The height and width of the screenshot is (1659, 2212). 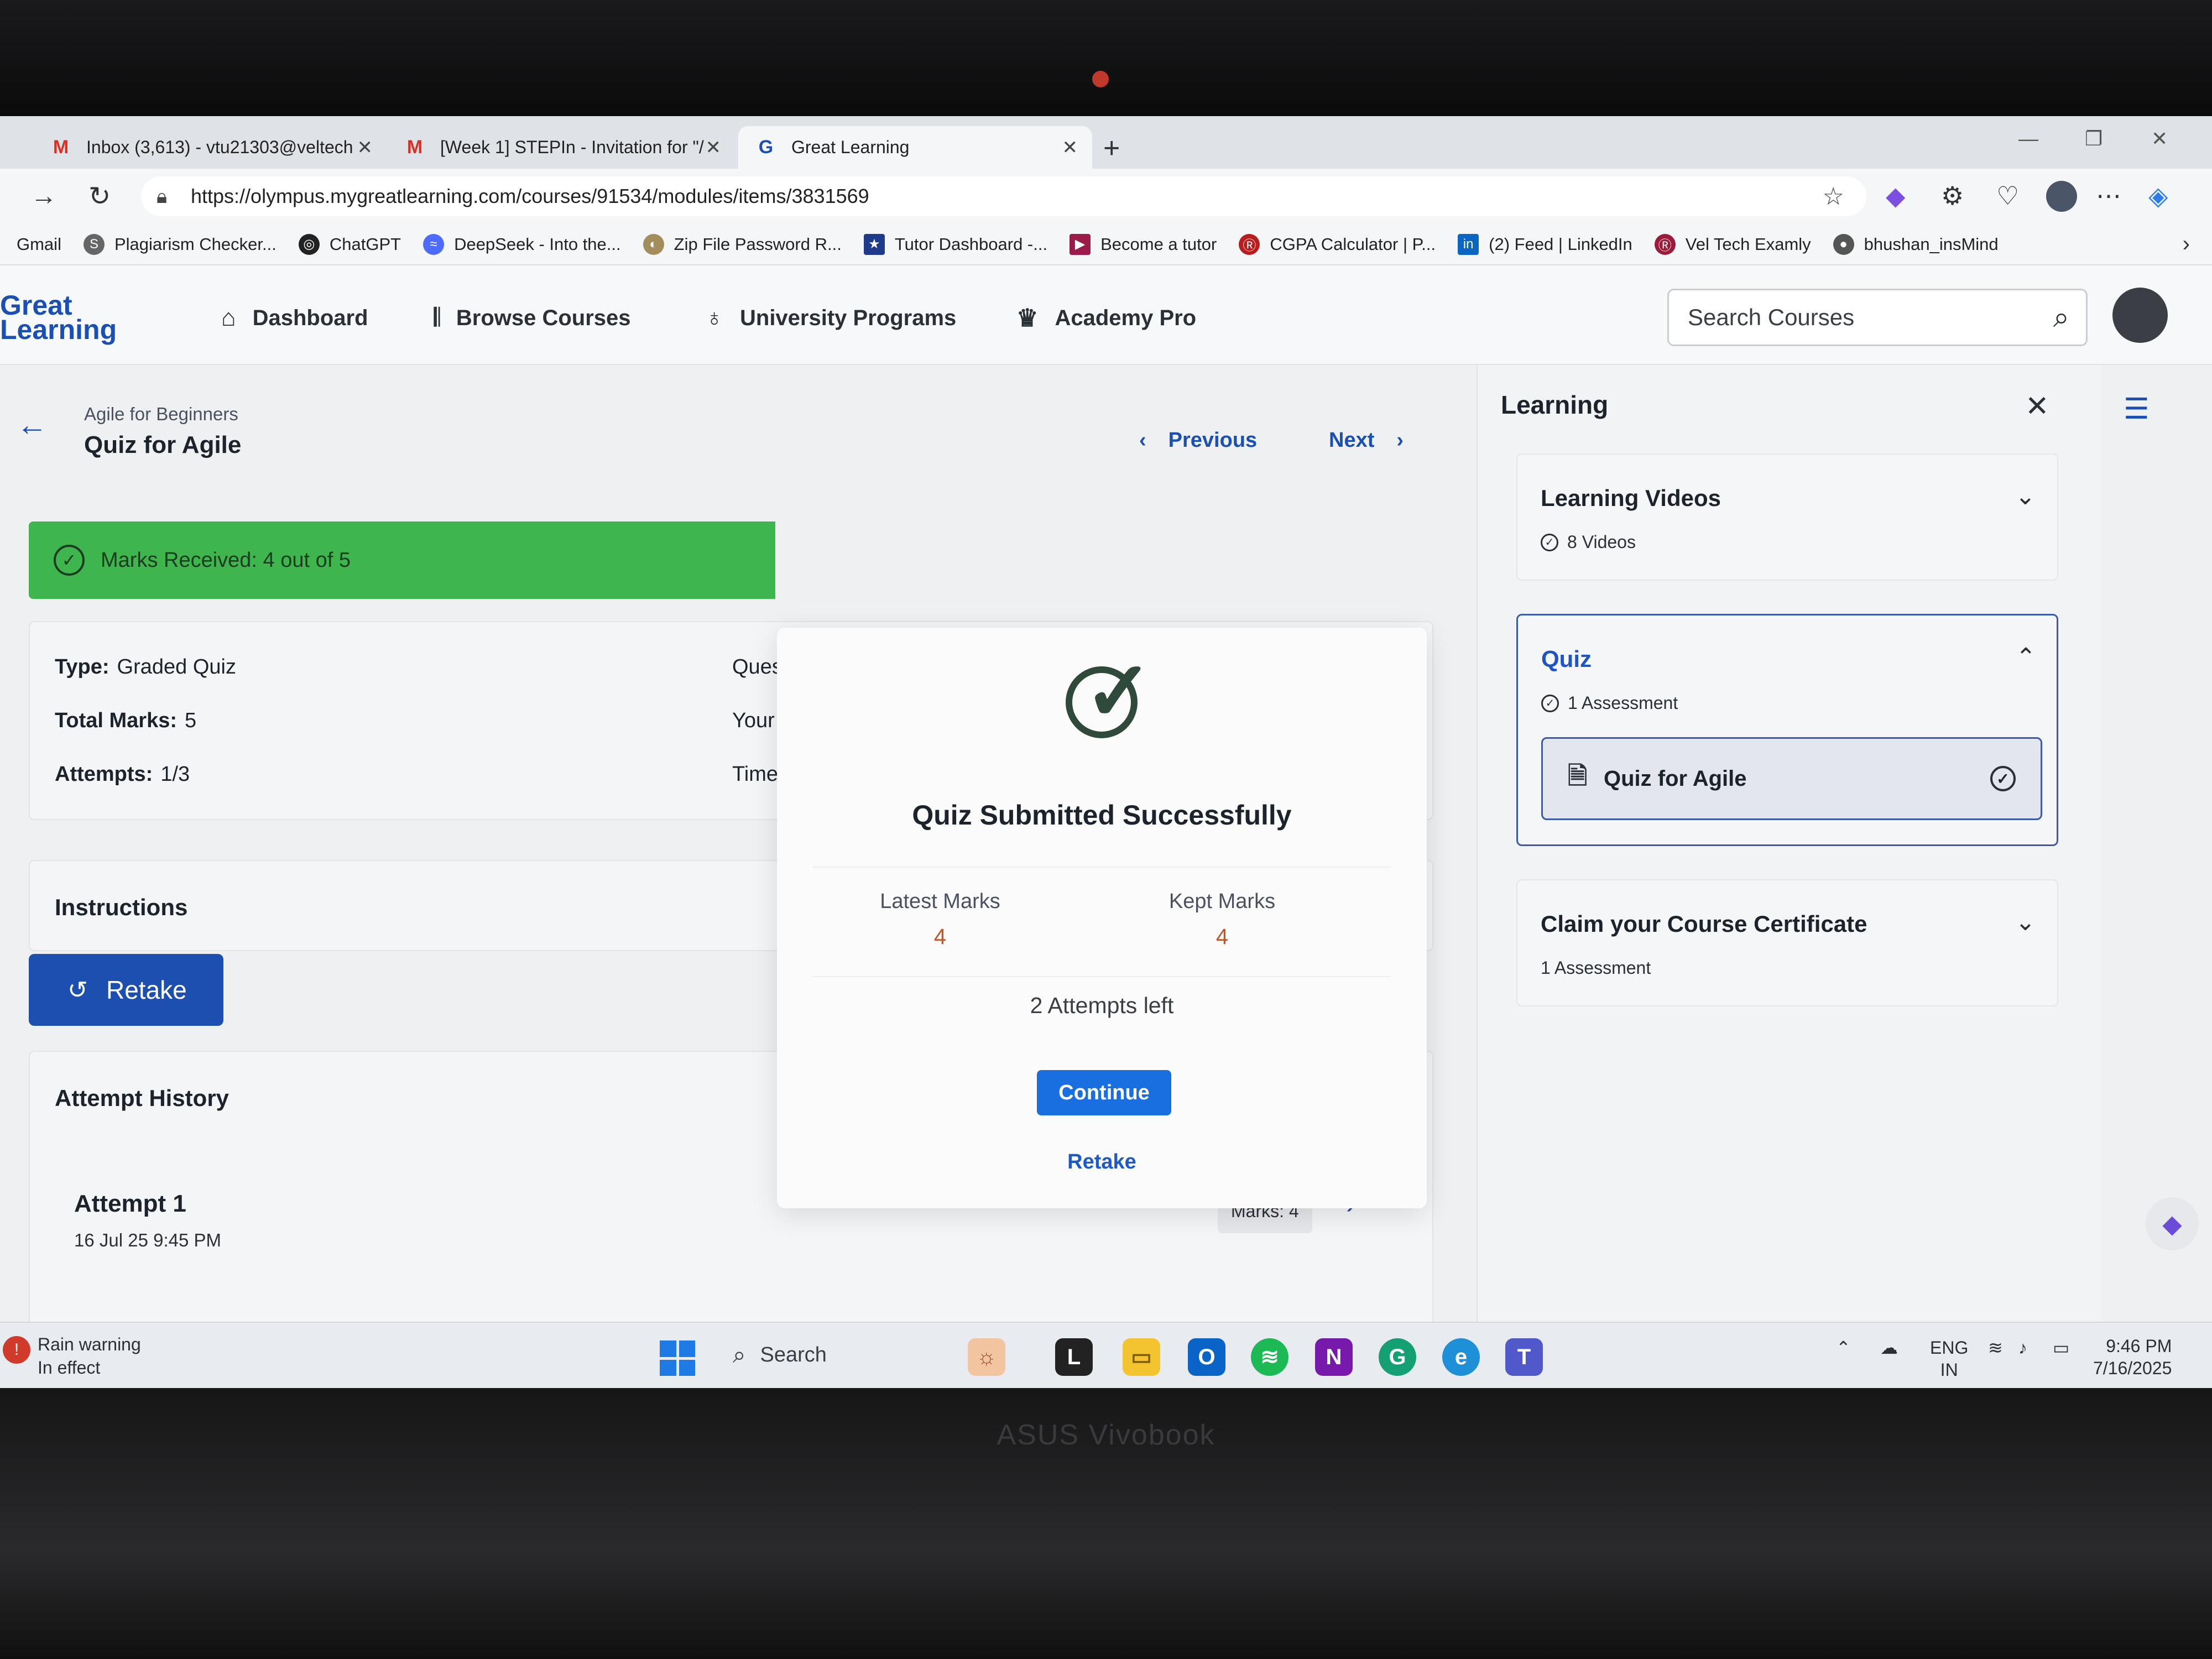 I want to click on check-mark-icon: ✓, so click(x=1119, y=692).